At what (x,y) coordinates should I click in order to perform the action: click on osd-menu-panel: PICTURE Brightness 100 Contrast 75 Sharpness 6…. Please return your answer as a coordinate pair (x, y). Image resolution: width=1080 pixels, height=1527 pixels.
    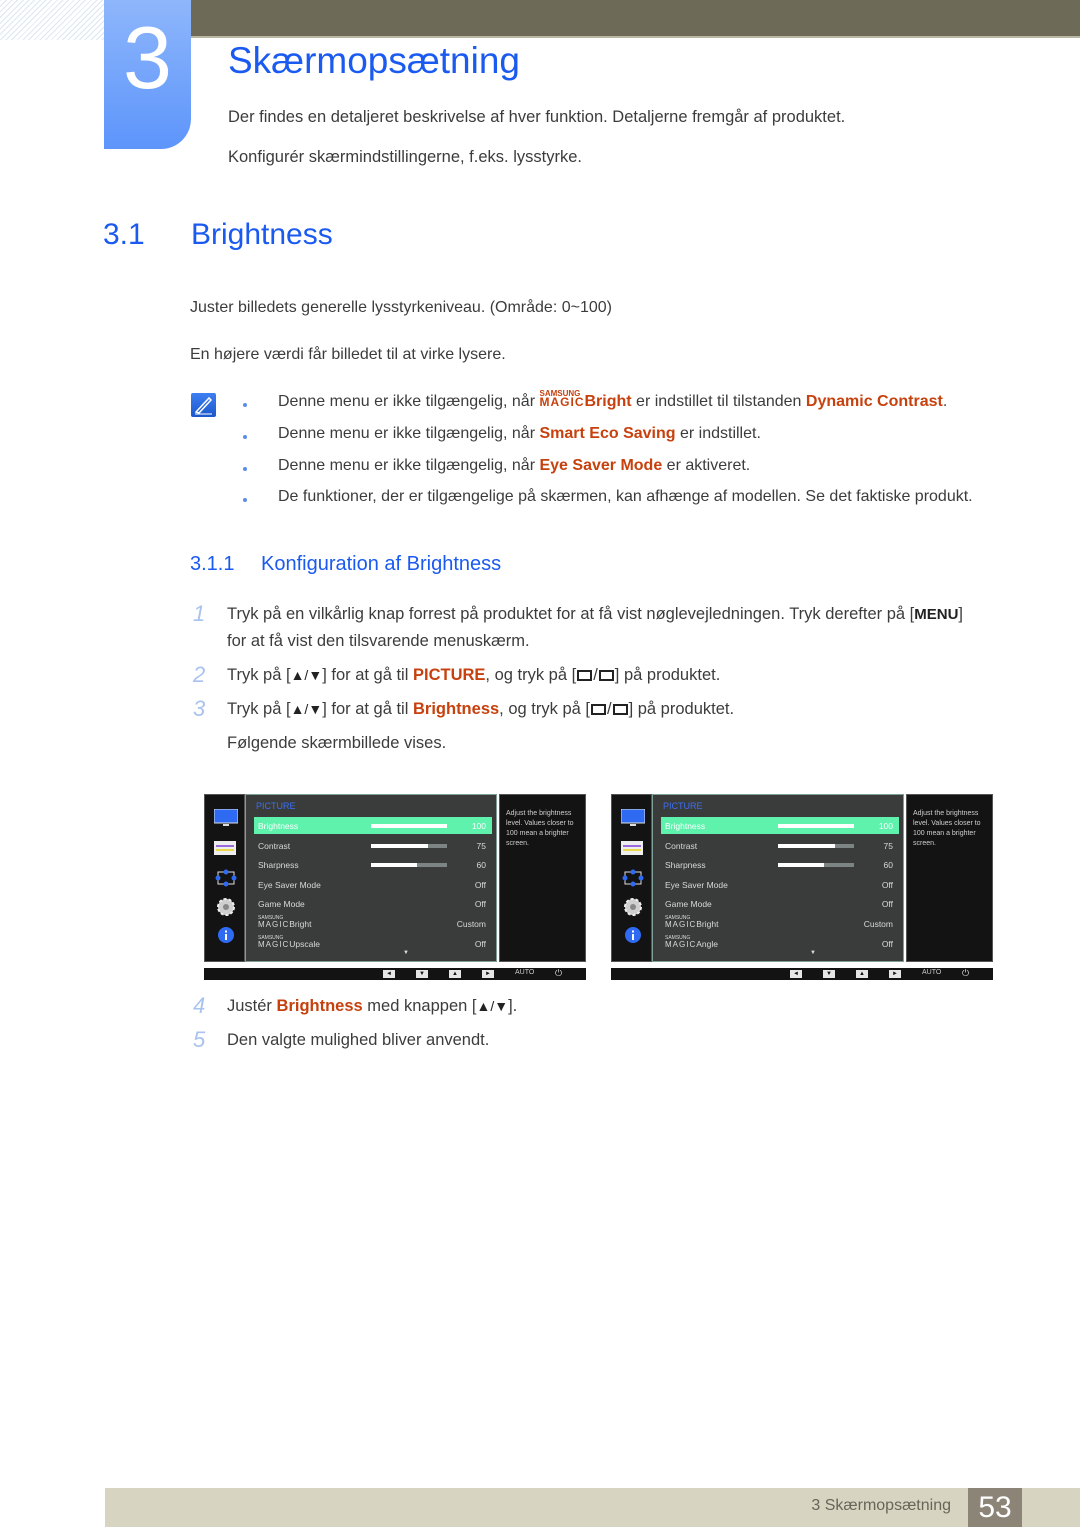
    Looking at the image, I should click on (371, 878).